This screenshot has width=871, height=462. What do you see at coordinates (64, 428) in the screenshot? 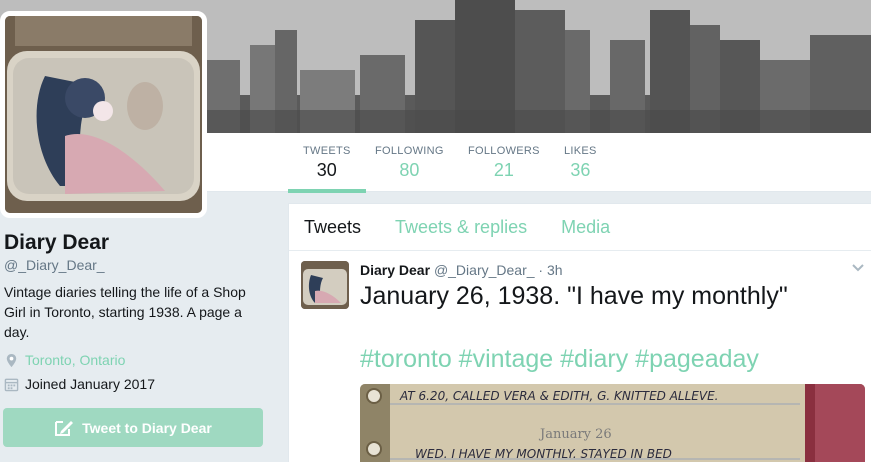
I see `compose-icon` at bounding box center [64, 428].